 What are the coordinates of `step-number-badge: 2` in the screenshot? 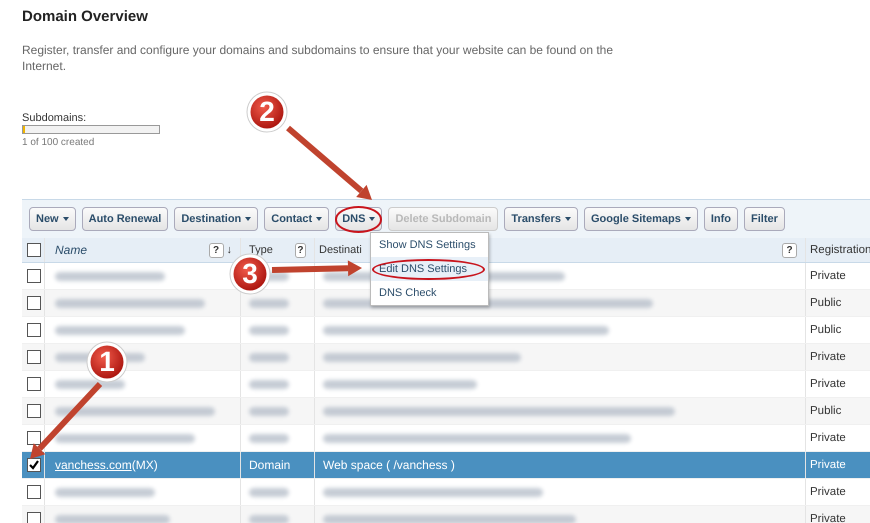 It's located at (267, 112).